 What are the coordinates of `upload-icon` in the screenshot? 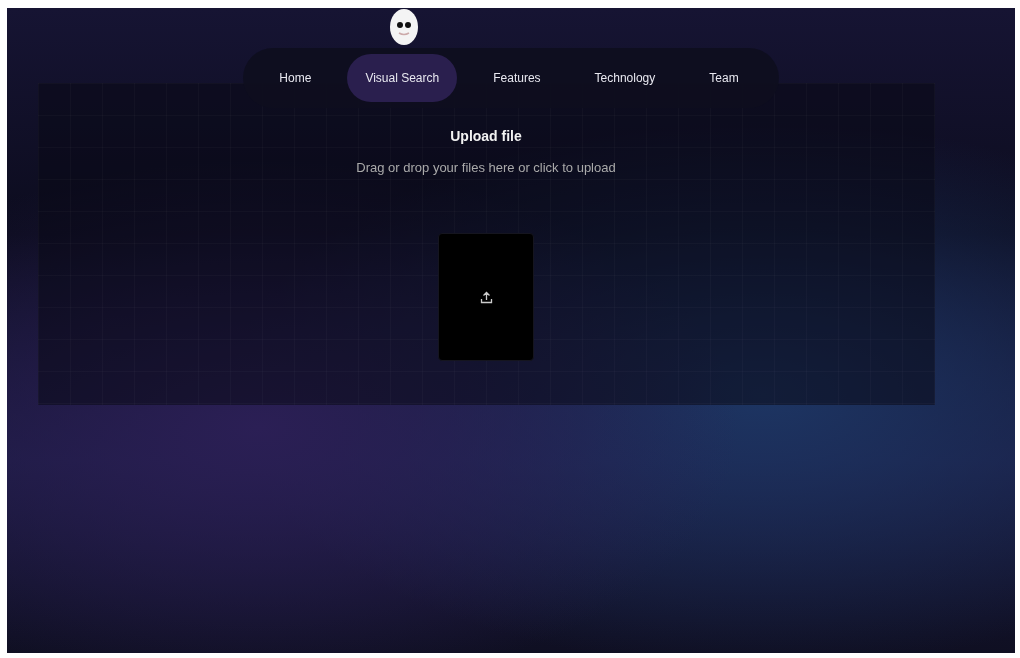 It's located at (486, 297).